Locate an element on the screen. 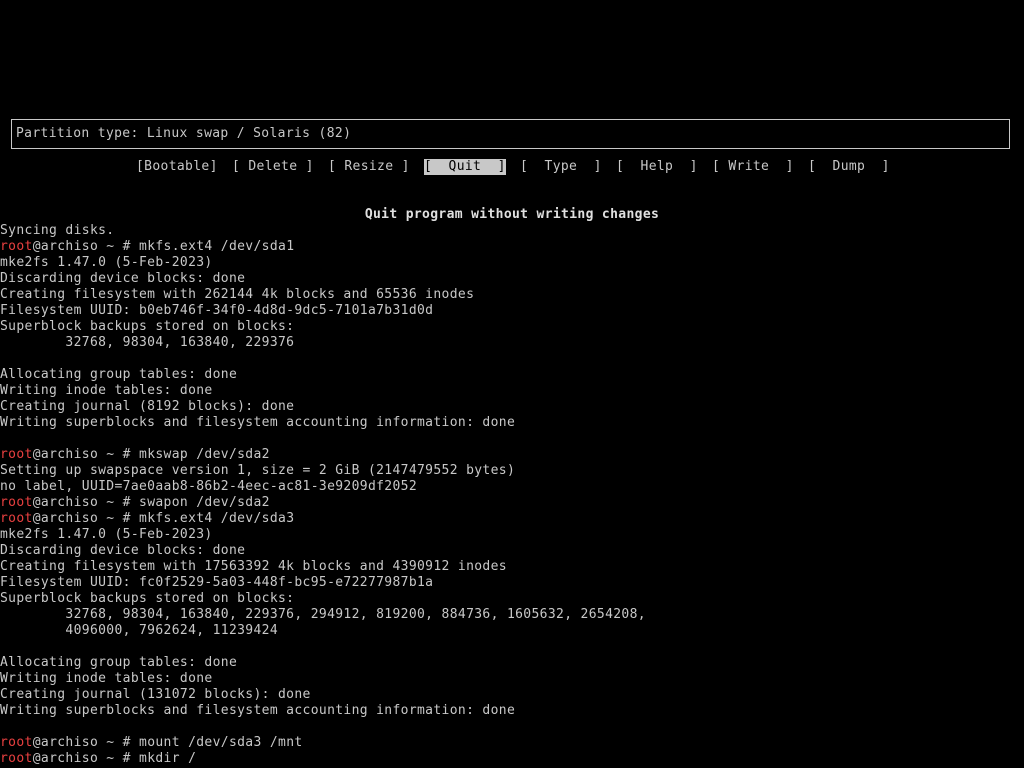 This screenshot has height=768, width=1024. prompt-line: root@archiso ~ # mount /dev/sda3 /mnt is located at coordinates (151, 743).